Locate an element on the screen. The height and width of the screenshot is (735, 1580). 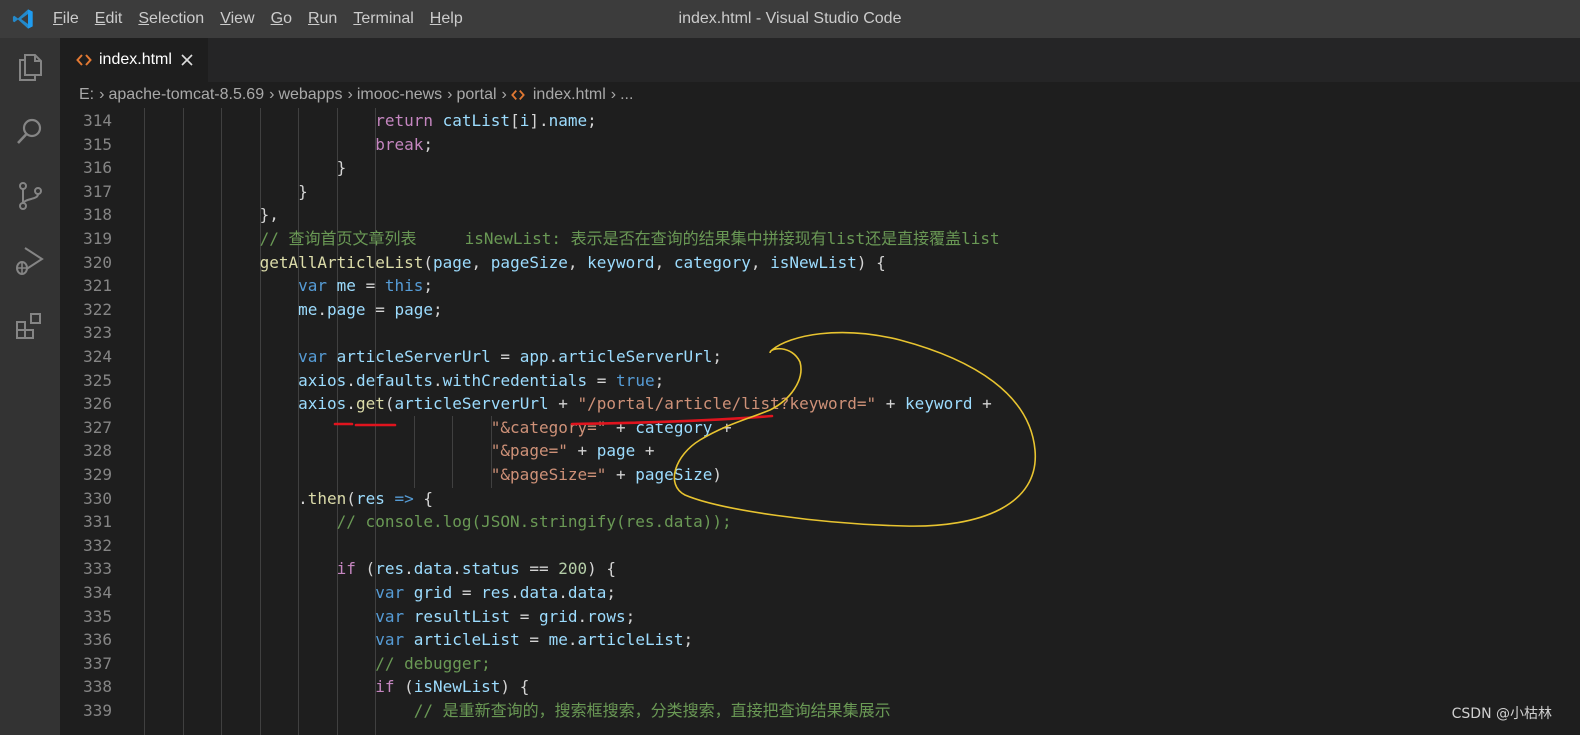
code-token: get is located at coordinates (370, 404).